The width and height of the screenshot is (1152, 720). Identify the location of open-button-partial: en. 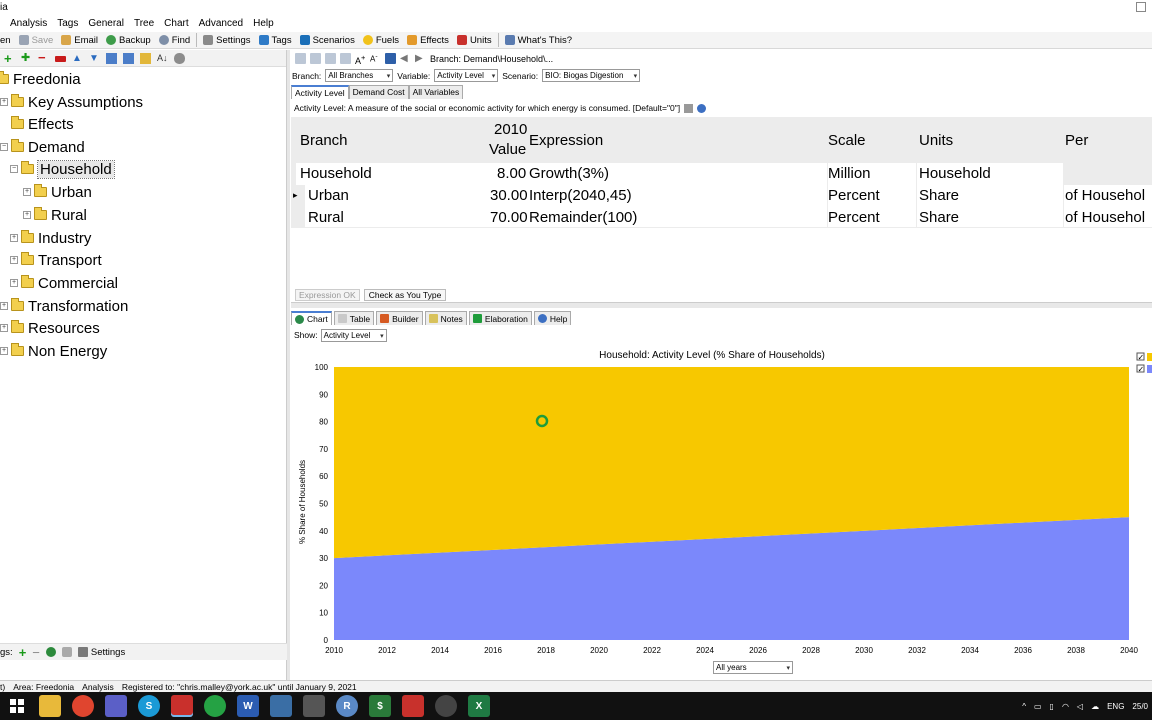
(7, 40).